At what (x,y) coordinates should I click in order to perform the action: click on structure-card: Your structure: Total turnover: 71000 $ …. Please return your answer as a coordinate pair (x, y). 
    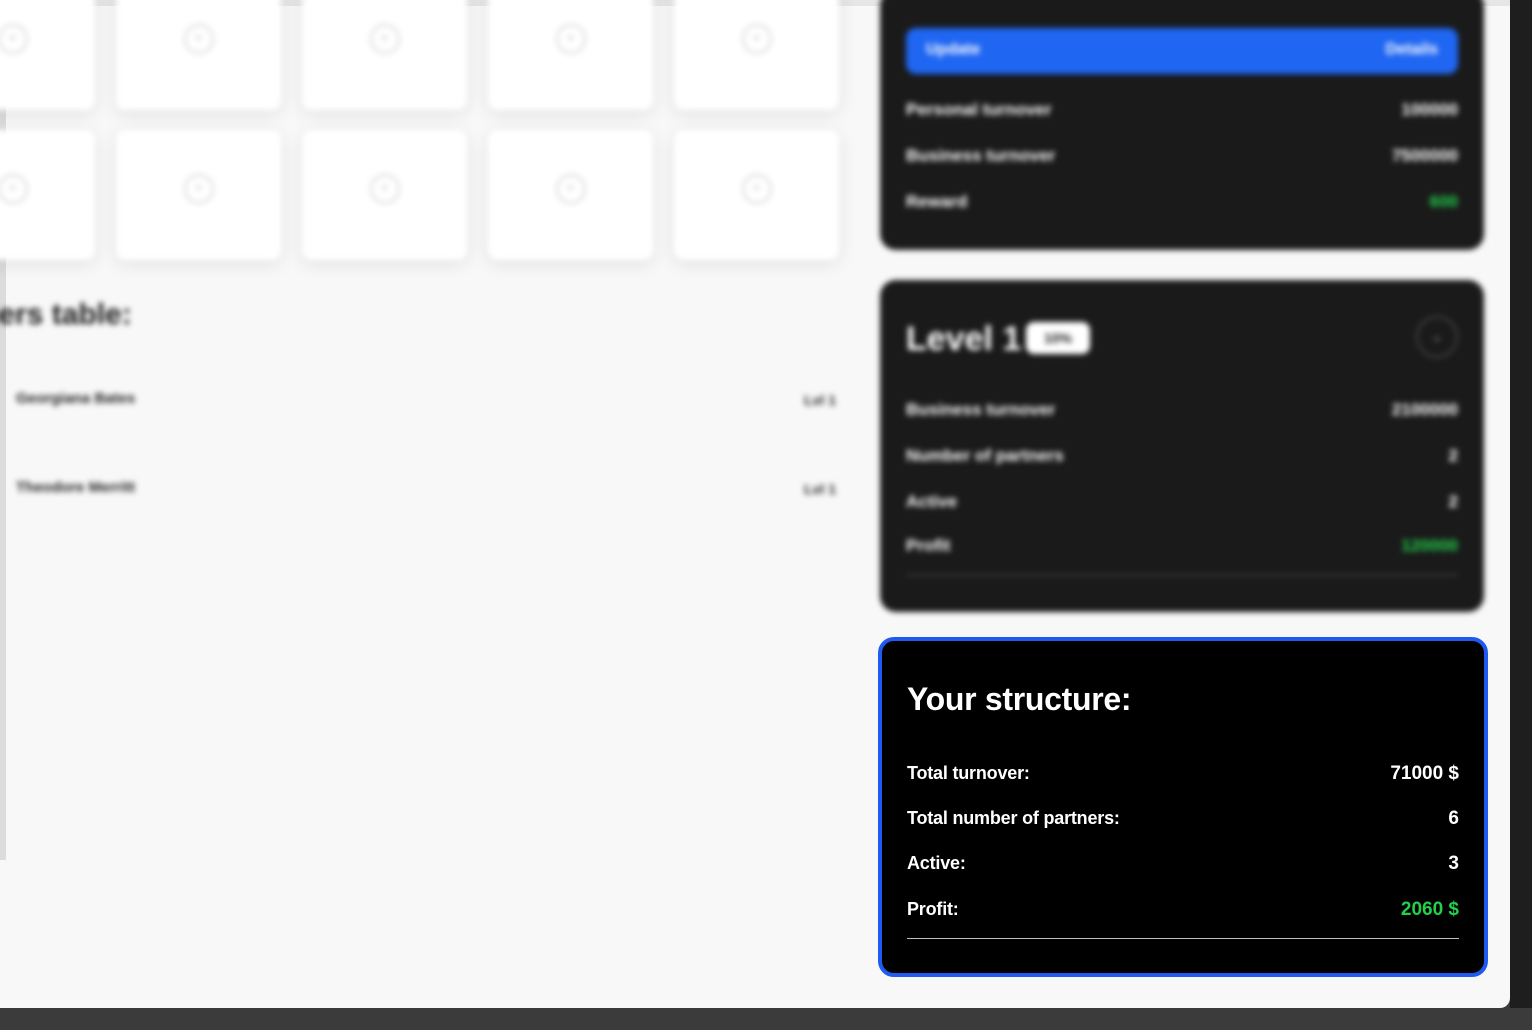
    Looking at the image, I should click on (1183, 807).